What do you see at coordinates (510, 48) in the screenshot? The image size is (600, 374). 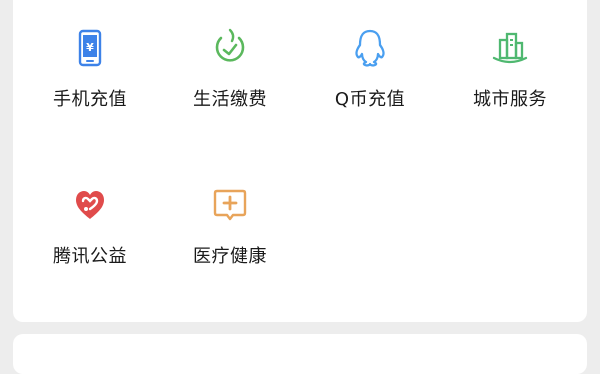 I see `city-services-icon` at bounding box center [510, 48].